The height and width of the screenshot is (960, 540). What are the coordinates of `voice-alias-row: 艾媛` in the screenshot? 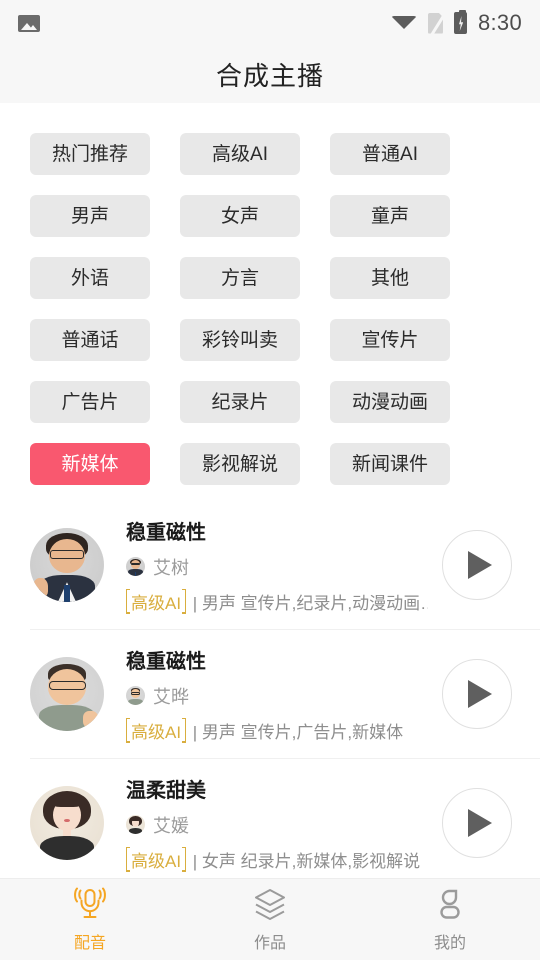 It's located at (277, 825).